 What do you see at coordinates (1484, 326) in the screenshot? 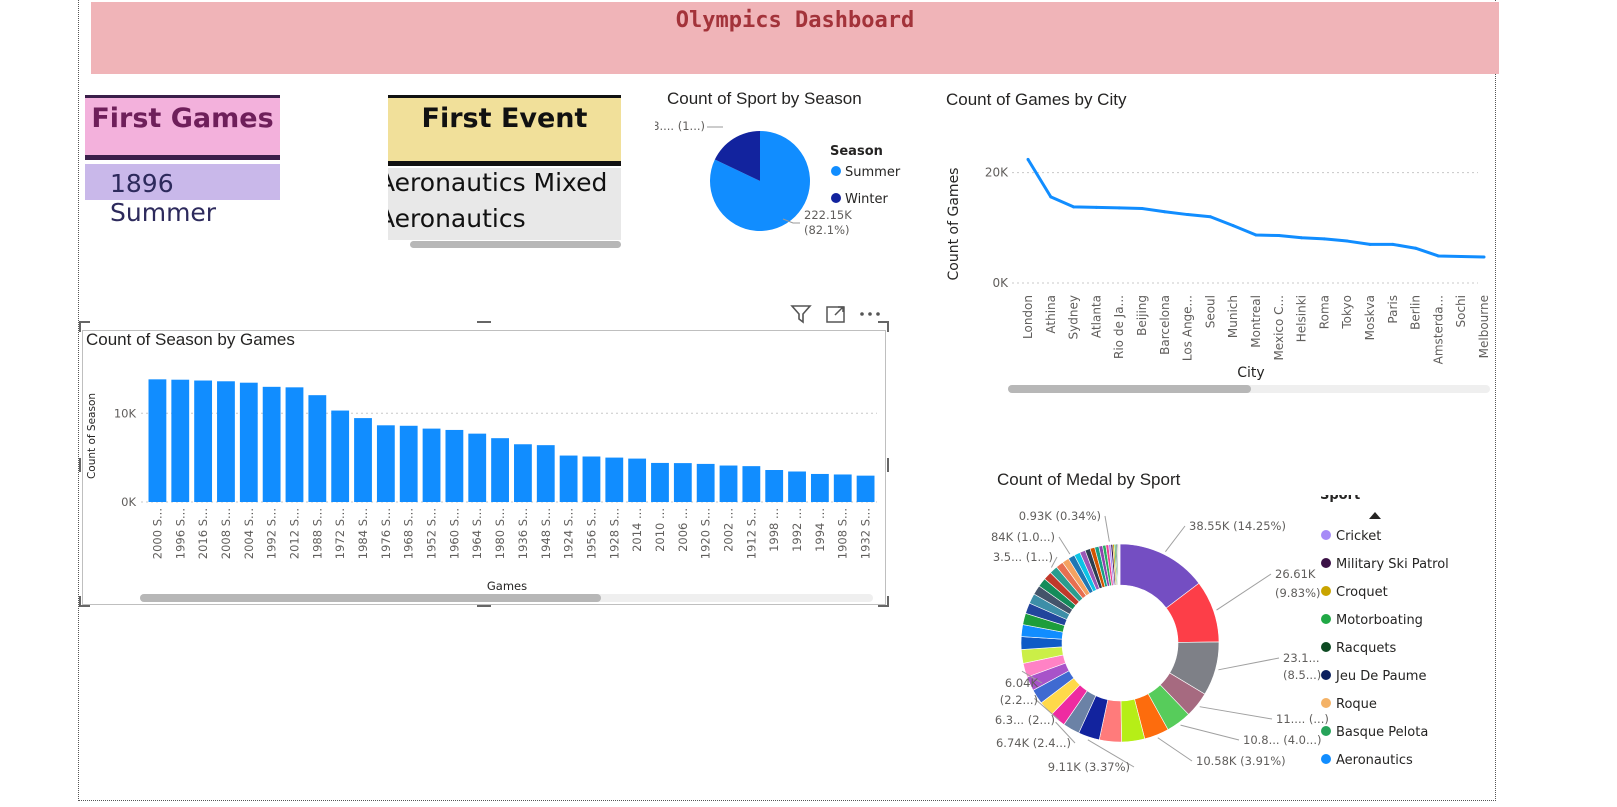
I see `x-tick-label: Melbourne` at bounding box center [1484, 326].